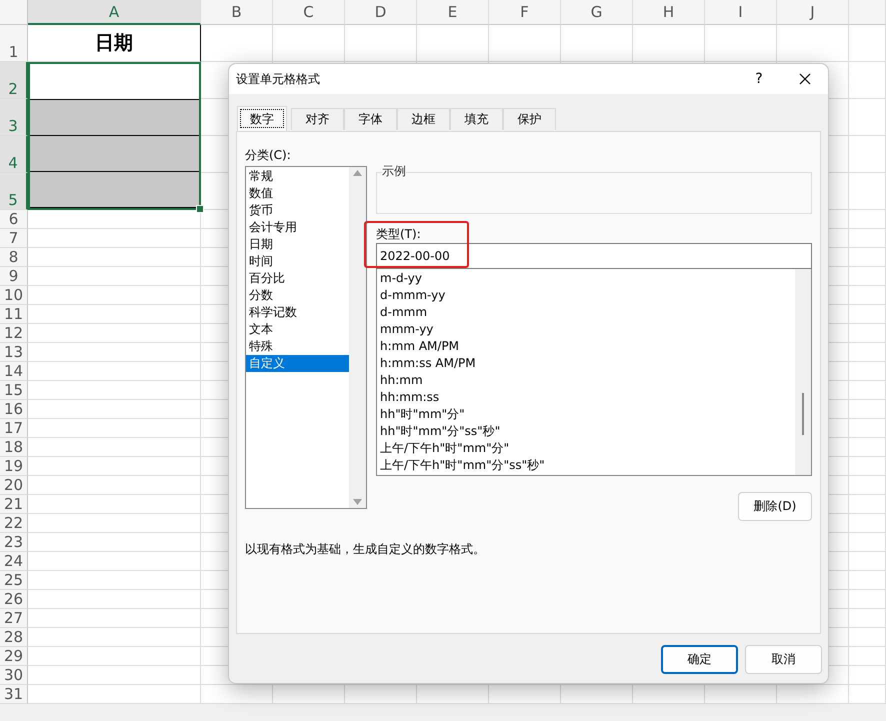 The width and height of the screenshot is (886, 721). Describe the element at coordinates (297, 227) in the screenshot. I see `list-item: 会计专用` at that location.